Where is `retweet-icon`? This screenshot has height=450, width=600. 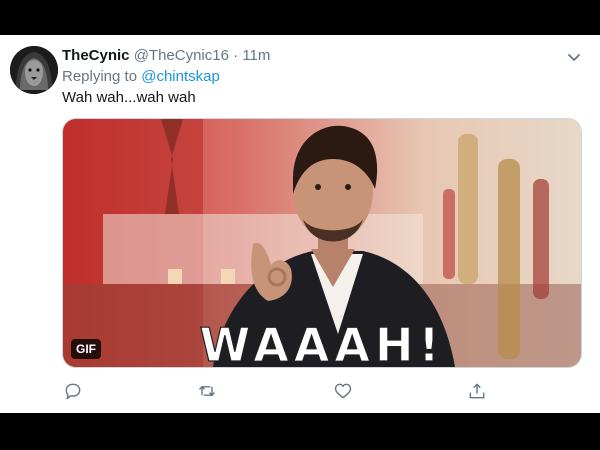 retweet-icon is located at coordinates (207, 391).